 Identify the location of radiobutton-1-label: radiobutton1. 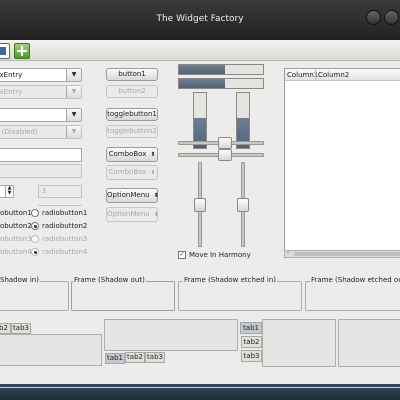
(65, 213).